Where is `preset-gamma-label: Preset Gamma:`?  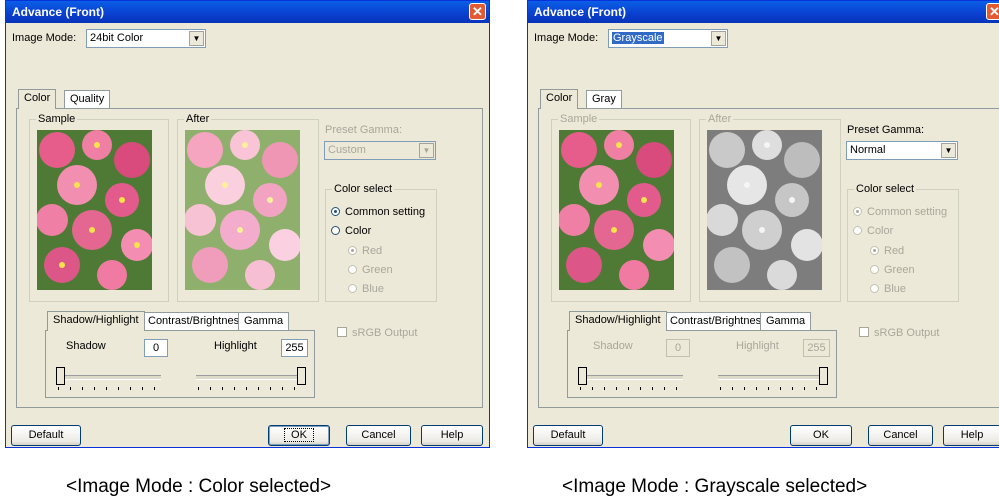
preset-gamma-label: Preset Gamma: is located at coordinates (364, 130).